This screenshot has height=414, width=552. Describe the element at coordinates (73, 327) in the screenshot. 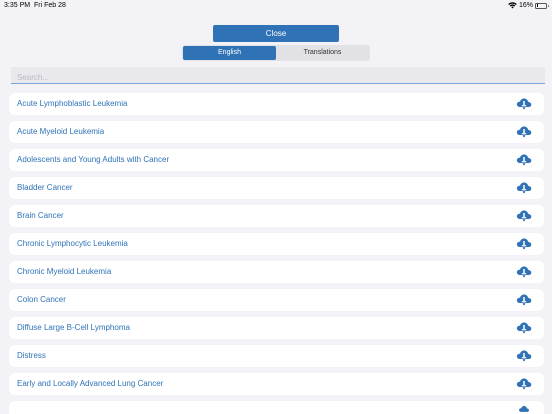

I see `list-item-label: Diffuse Large B-Cell Lymphoma` at that location.